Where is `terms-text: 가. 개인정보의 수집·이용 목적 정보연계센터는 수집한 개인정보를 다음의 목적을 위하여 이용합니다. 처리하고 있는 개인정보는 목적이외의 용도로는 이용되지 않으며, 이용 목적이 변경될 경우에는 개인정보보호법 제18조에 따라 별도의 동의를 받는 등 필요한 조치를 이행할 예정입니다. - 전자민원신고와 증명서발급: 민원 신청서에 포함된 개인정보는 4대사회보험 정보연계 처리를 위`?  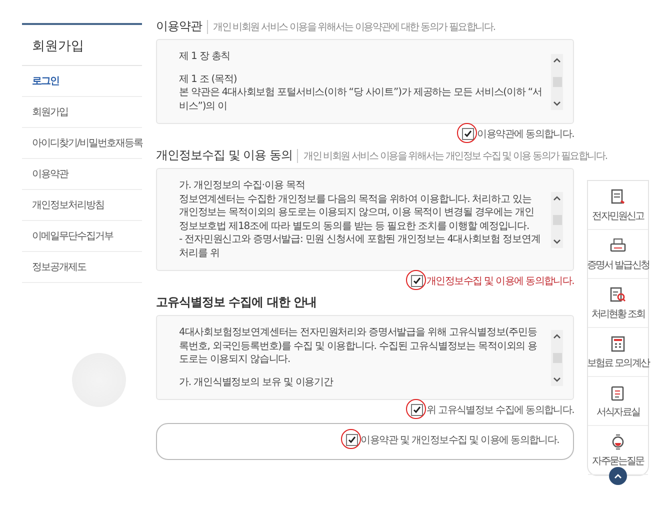 terms-text: 가. 개인정보의 수집·이용 목적 정보연계센터는 수집한 개인정보를 다음의 목적을 위하여 이용합니다. 처리하고 있는 개인정보는 목적이외의 용도로는 이용되지 않으며, 이용 목적이 변경될 경우에는 개인정보보호법 제18조에 따라 별도의 동의를 받는 등 필요한 조치를 이행할 예정입니다. - 전자민원신고와 증명서발급: 민원 신청서에 포함된 개인정보는 4대사회보험 정보연계 처리를 위 is located at coordinates (360, 219).